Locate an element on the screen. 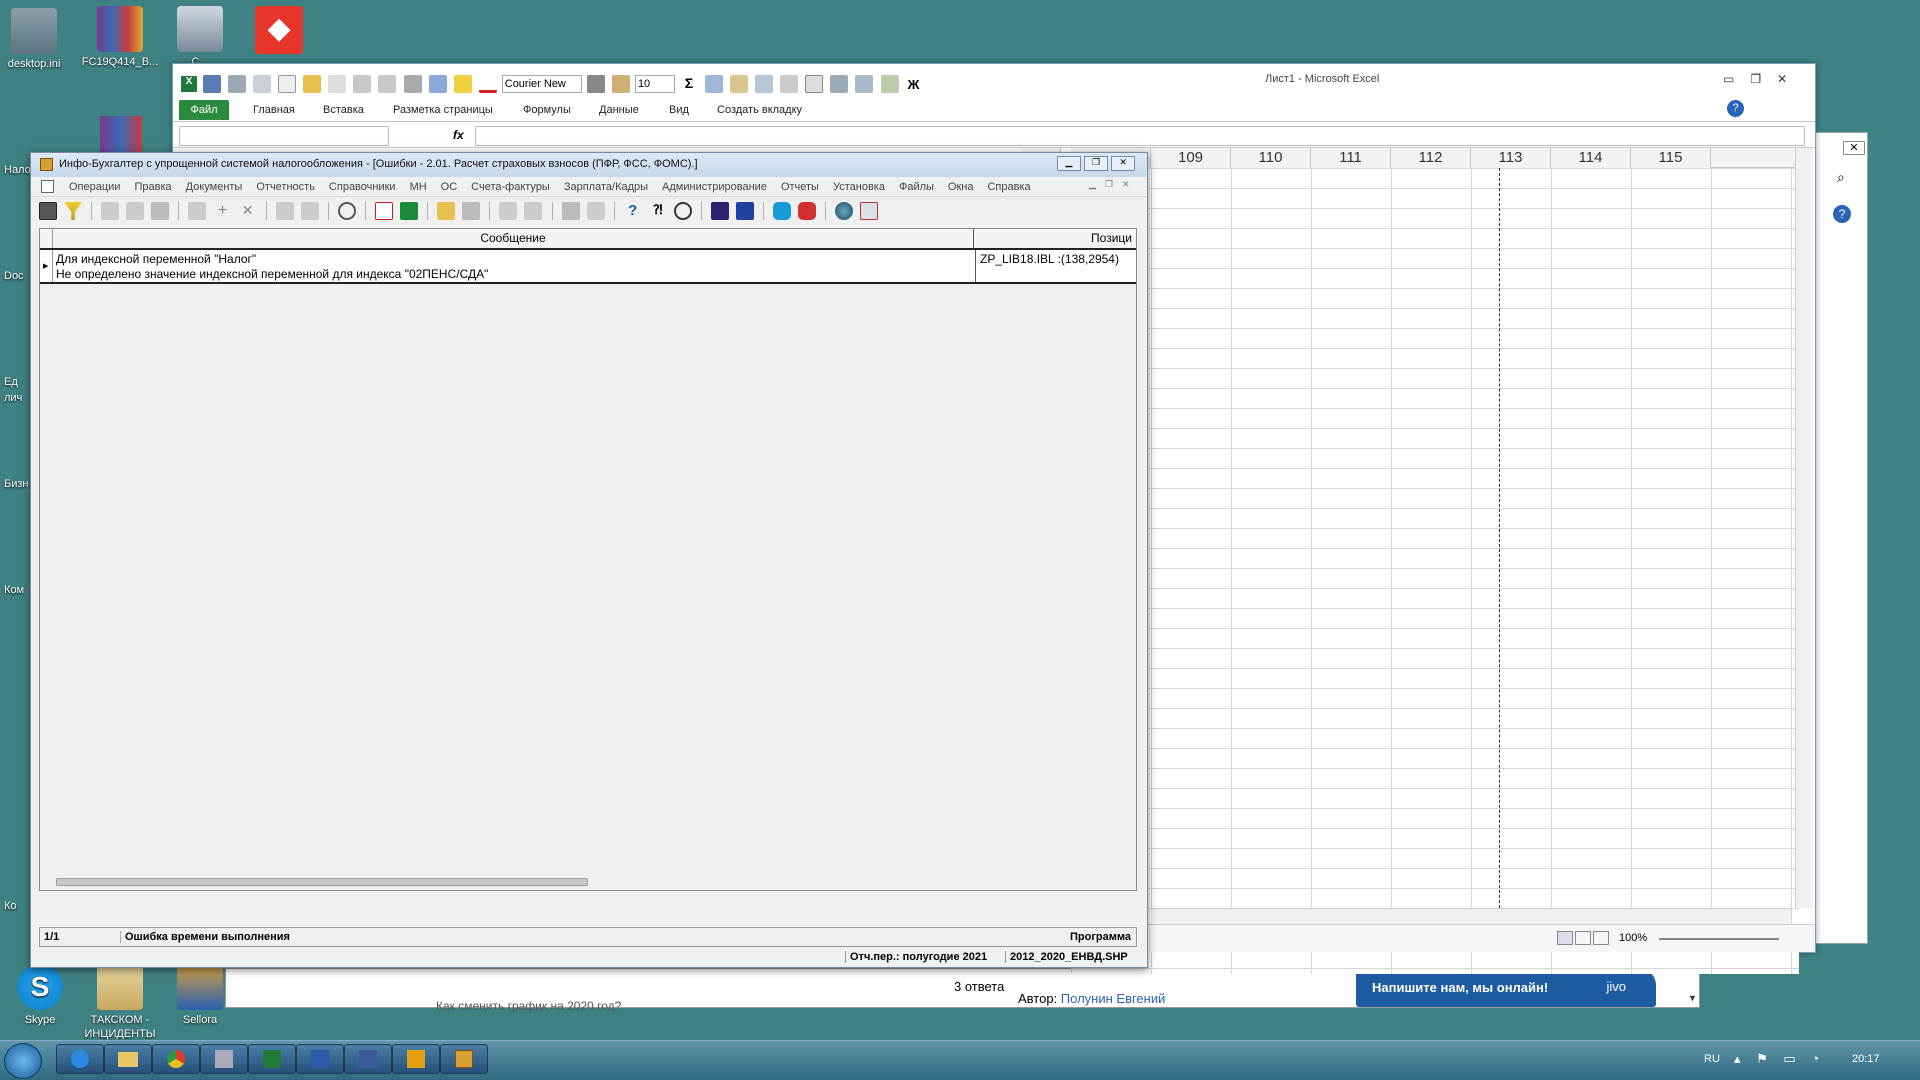  horizontal-scrollbar is located at coordinates (1471, 916).